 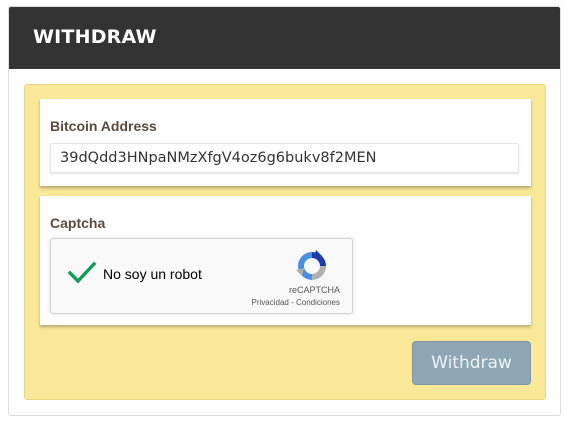 What do you see at coordinates (152, 274) in the screenshot?
I see `not-robot-label: No soy un robot` at bounding box center [152, 274].